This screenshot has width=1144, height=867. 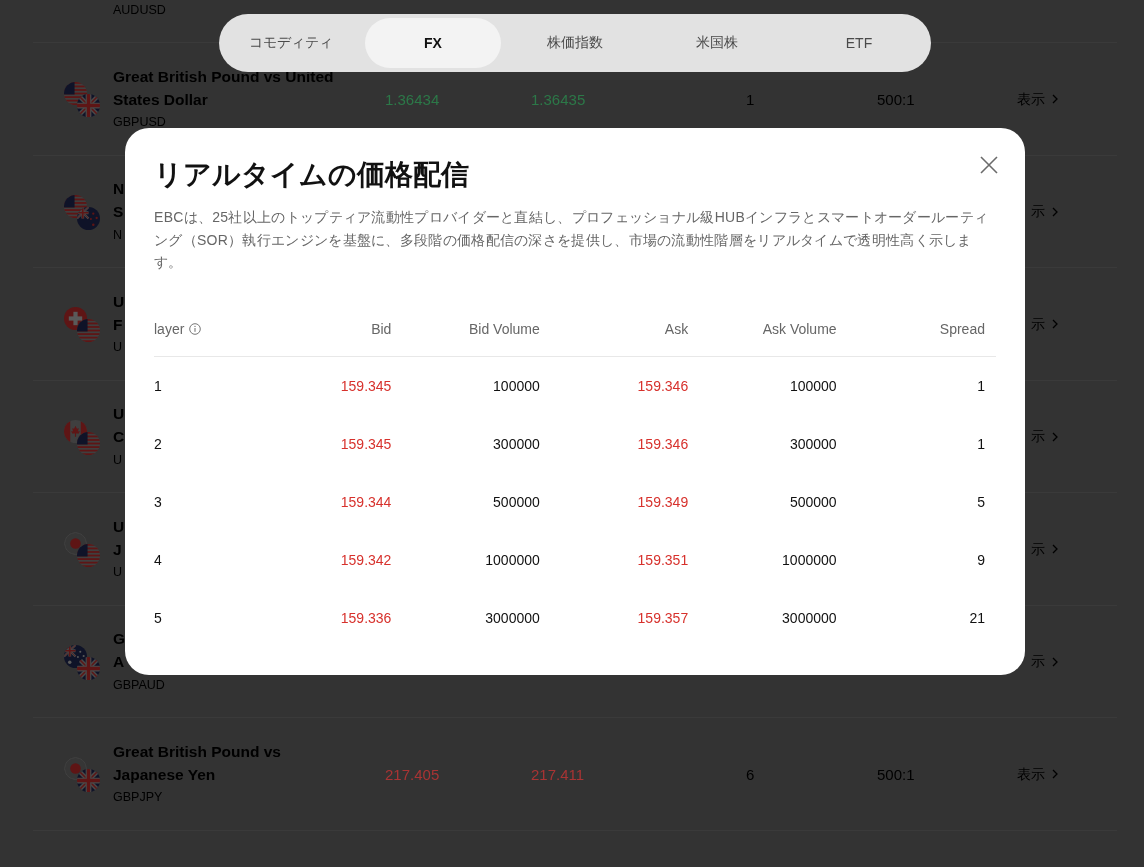 I want to click on column-header: layer, so click(x=169, y=329).